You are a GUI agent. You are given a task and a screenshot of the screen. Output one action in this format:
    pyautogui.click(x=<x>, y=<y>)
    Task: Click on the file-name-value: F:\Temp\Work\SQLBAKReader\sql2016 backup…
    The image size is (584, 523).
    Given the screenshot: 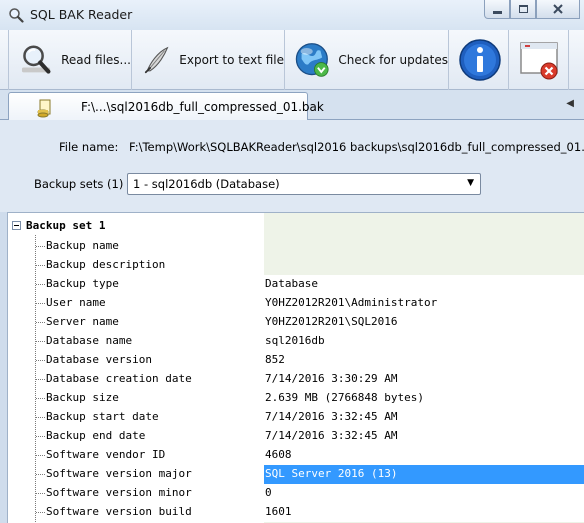 What is the action you would take?
    pyautogui.click(x=356, y=147)
    